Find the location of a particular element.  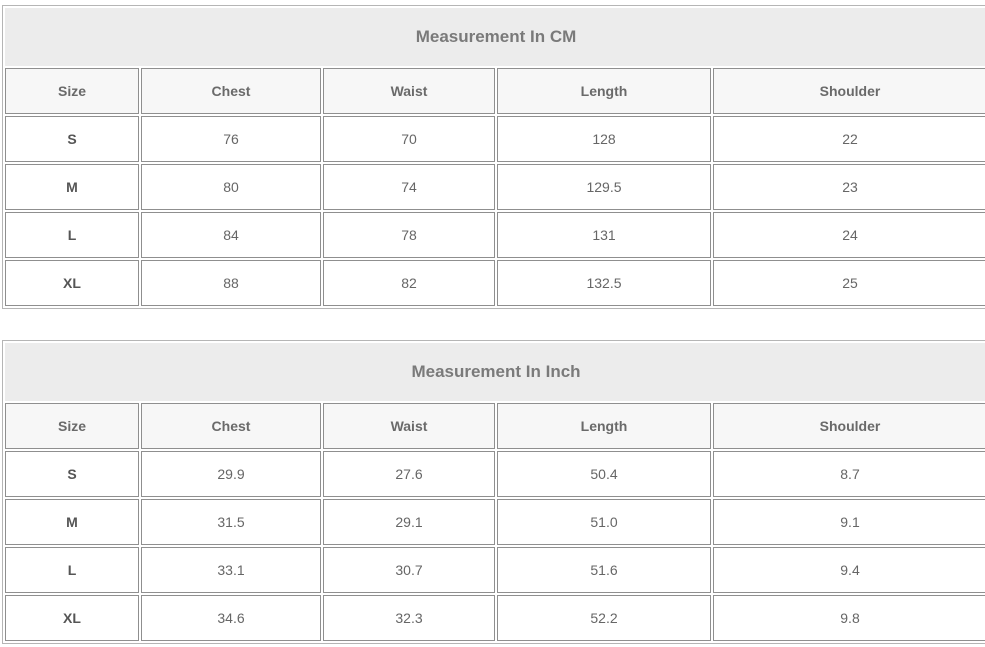

table-row: L 84 78 131 24 is located at coordinates (495, 235).